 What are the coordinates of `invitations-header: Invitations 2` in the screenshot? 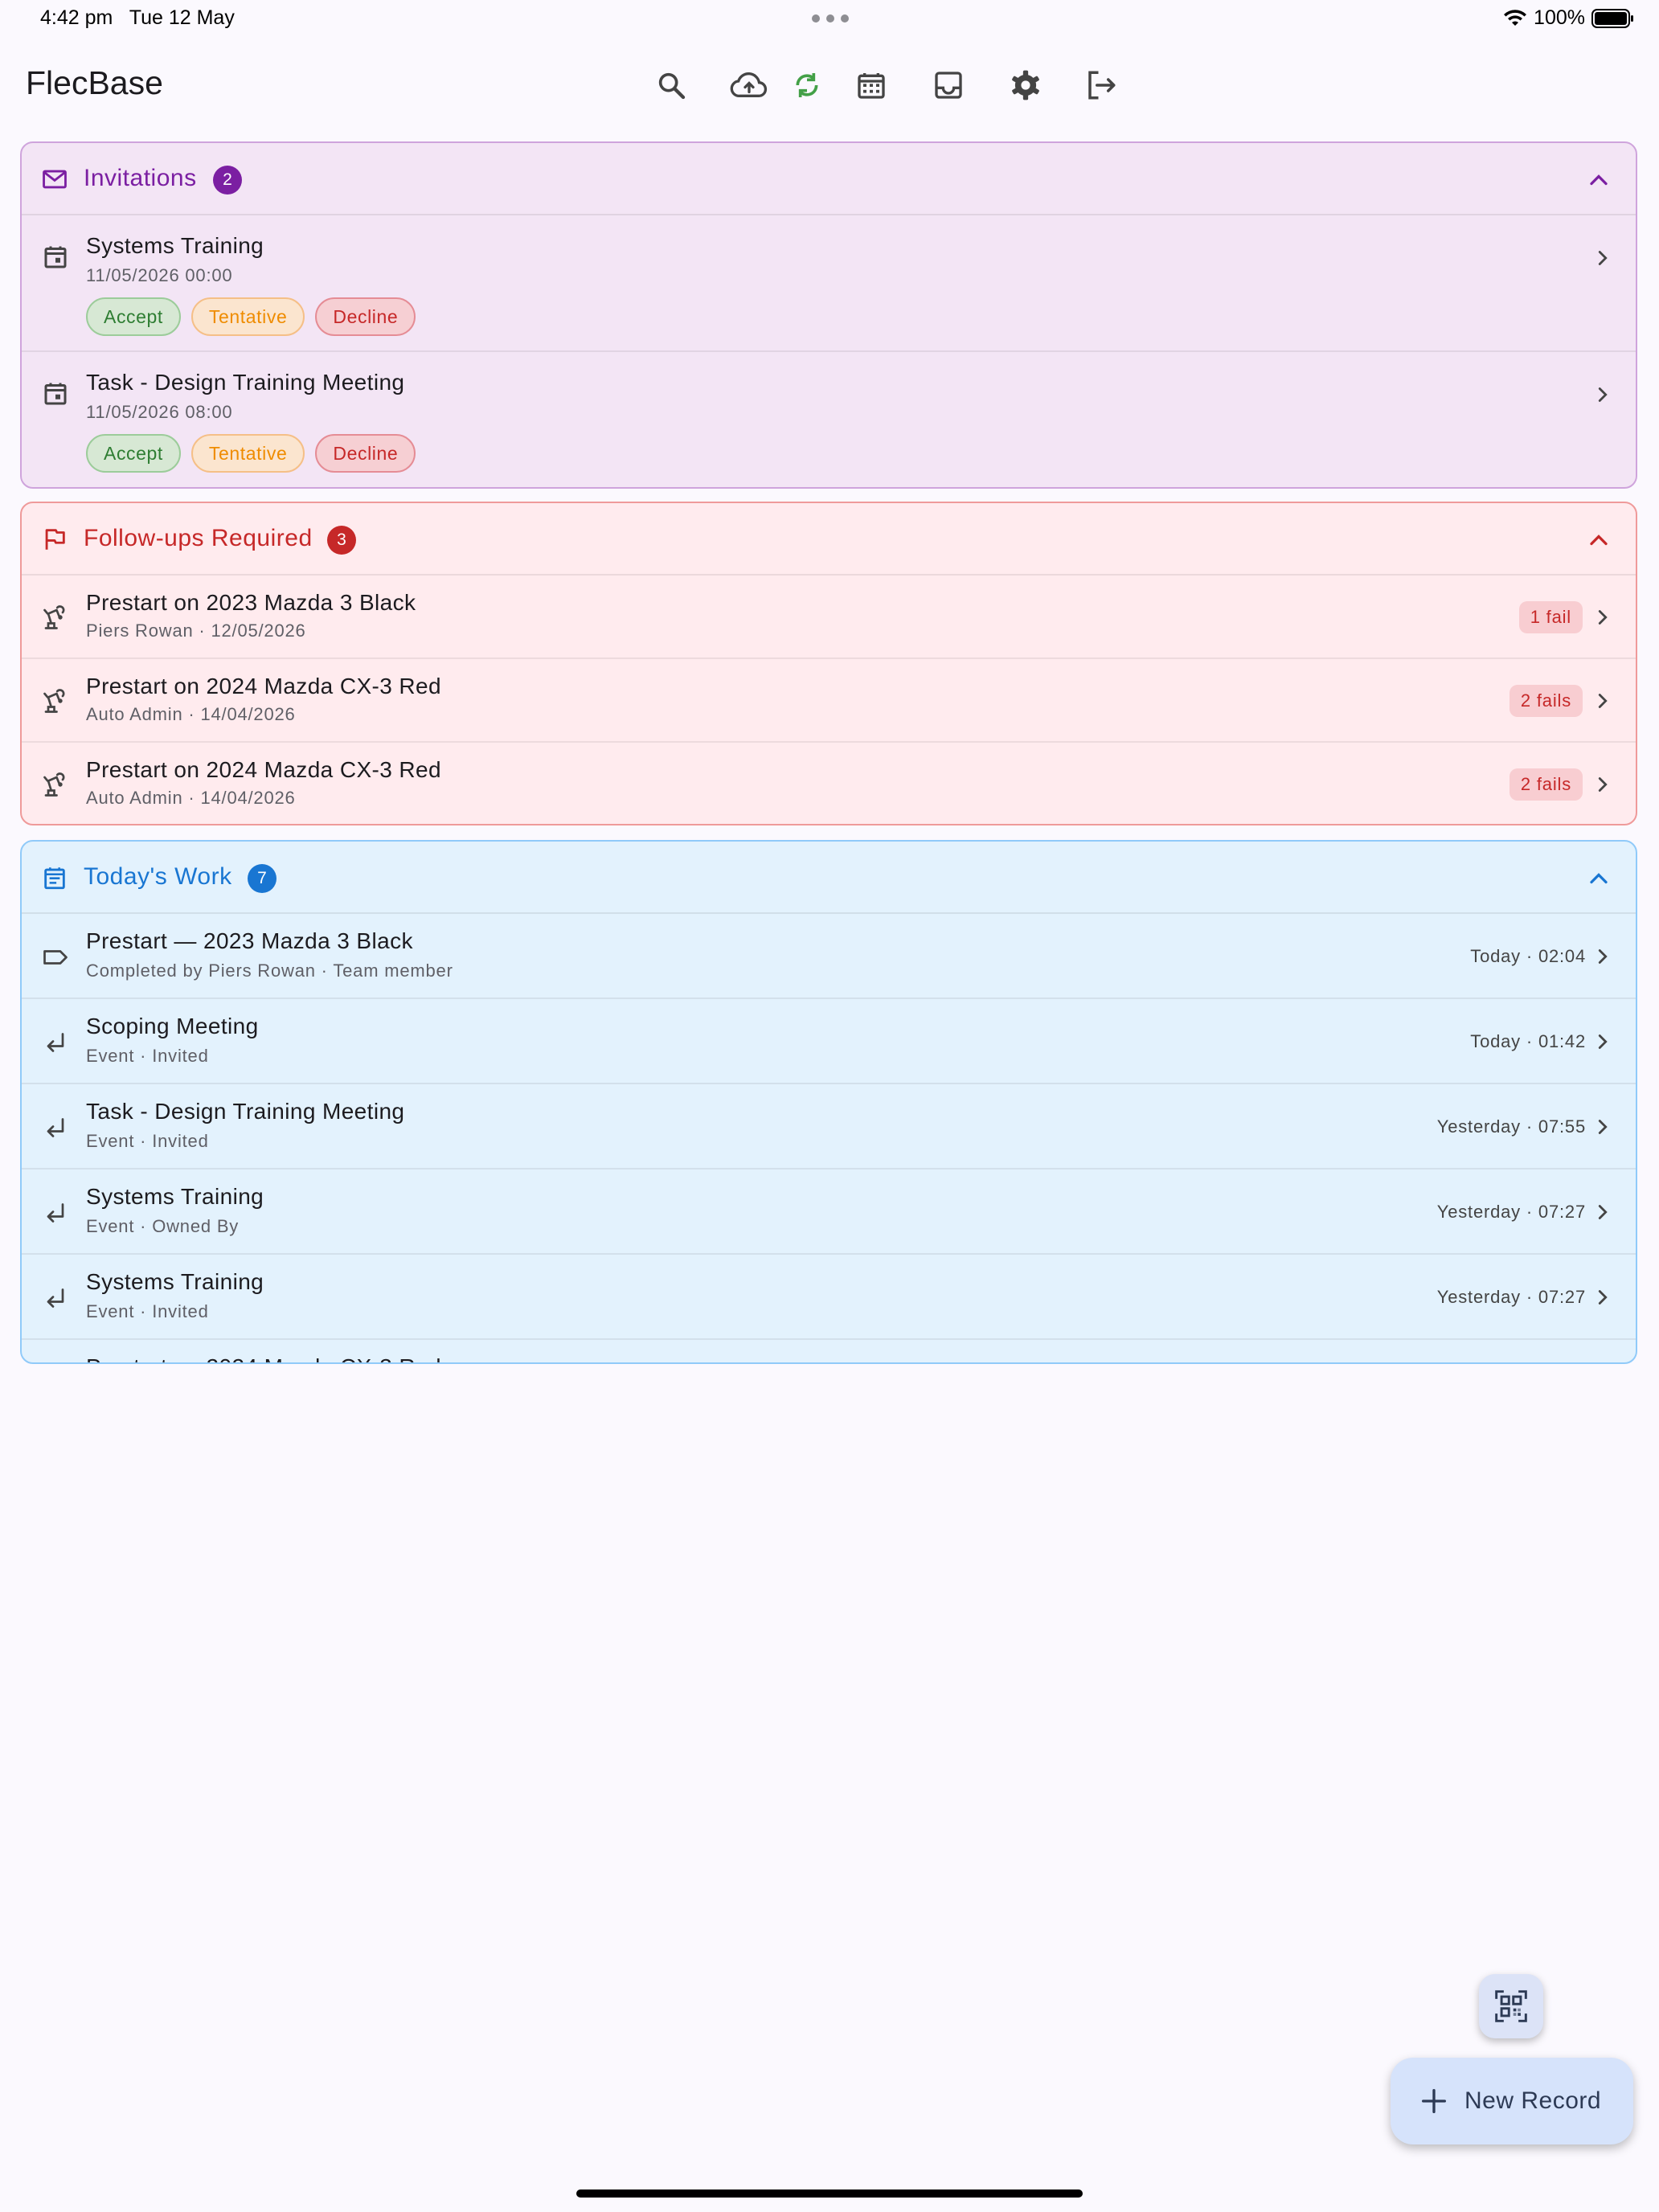 It's located at (829, 179).